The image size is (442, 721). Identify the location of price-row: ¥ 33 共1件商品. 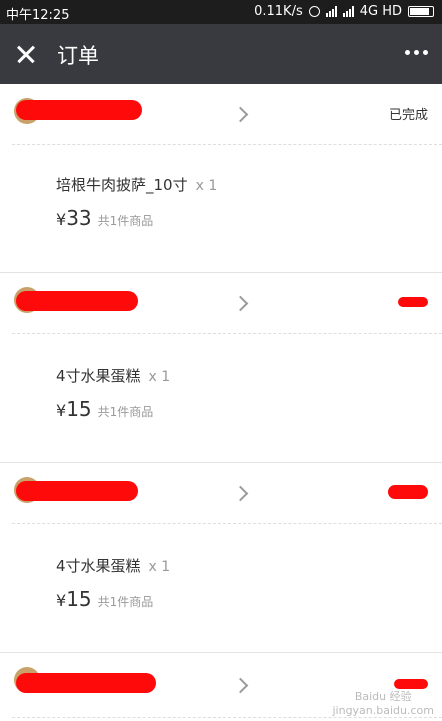
(104, 218).